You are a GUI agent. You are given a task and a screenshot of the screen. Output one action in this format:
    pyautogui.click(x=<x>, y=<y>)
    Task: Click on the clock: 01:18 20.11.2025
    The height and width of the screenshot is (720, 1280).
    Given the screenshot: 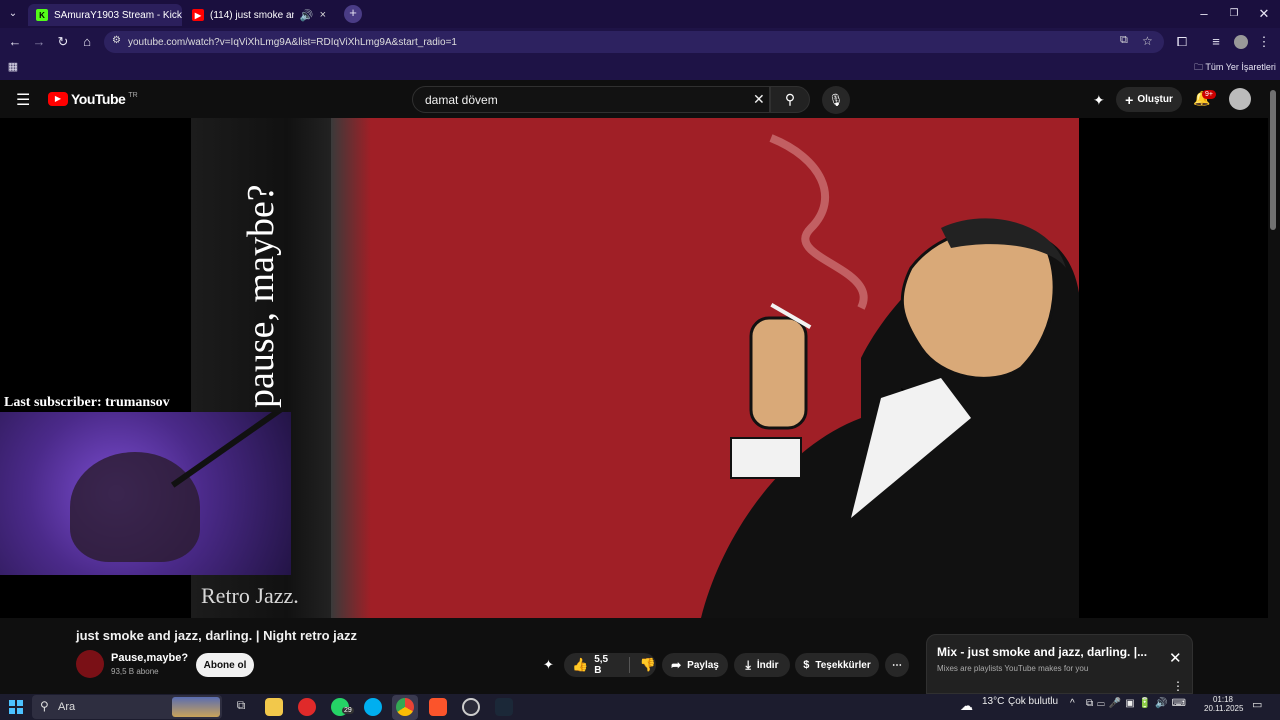 What is the action you would take?
    pyautogui.click(x=1224, y=704)
    